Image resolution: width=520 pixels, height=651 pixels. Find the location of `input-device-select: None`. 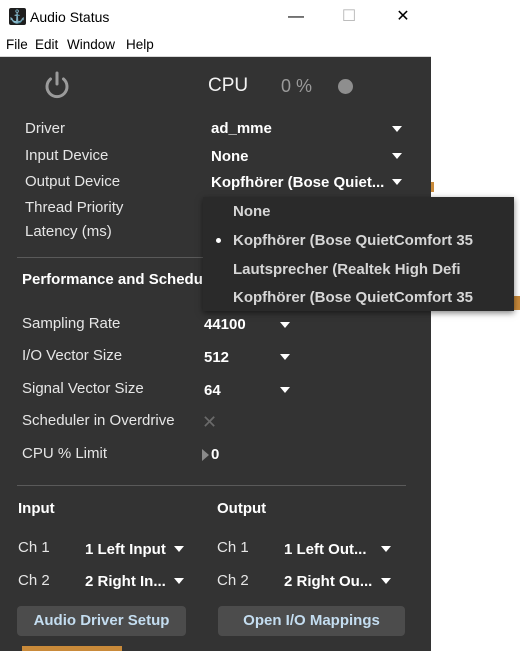

input-device-select: None is located at coordinates (230, 156).